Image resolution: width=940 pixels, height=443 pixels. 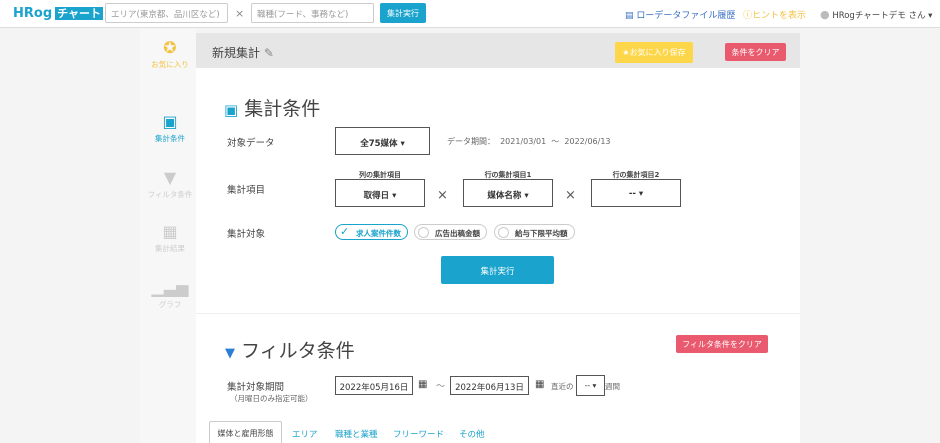 I want to click on job-input: 職種(フード、事務など), so click(x=312, y=13).